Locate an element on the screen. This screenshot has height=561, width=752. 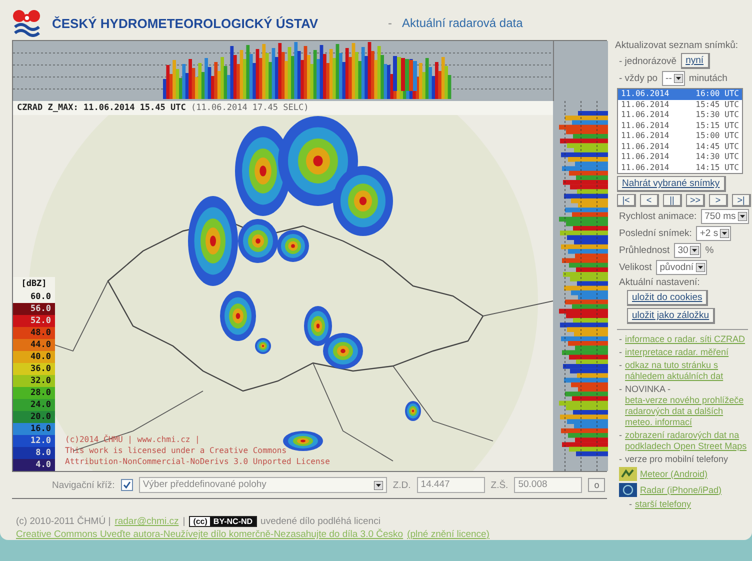
legend-level: 52.0 is located at coordinates (34, 321).